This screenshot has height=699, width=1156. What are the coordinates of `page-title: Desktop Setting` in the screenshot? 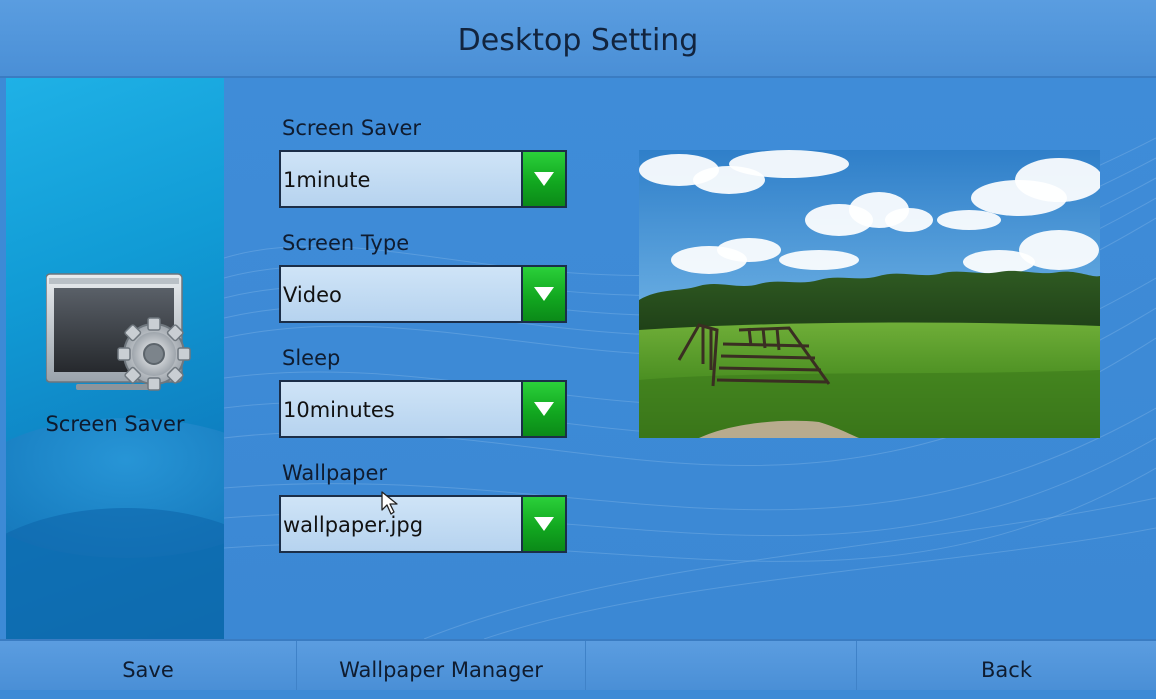 It's located at (578, 40).